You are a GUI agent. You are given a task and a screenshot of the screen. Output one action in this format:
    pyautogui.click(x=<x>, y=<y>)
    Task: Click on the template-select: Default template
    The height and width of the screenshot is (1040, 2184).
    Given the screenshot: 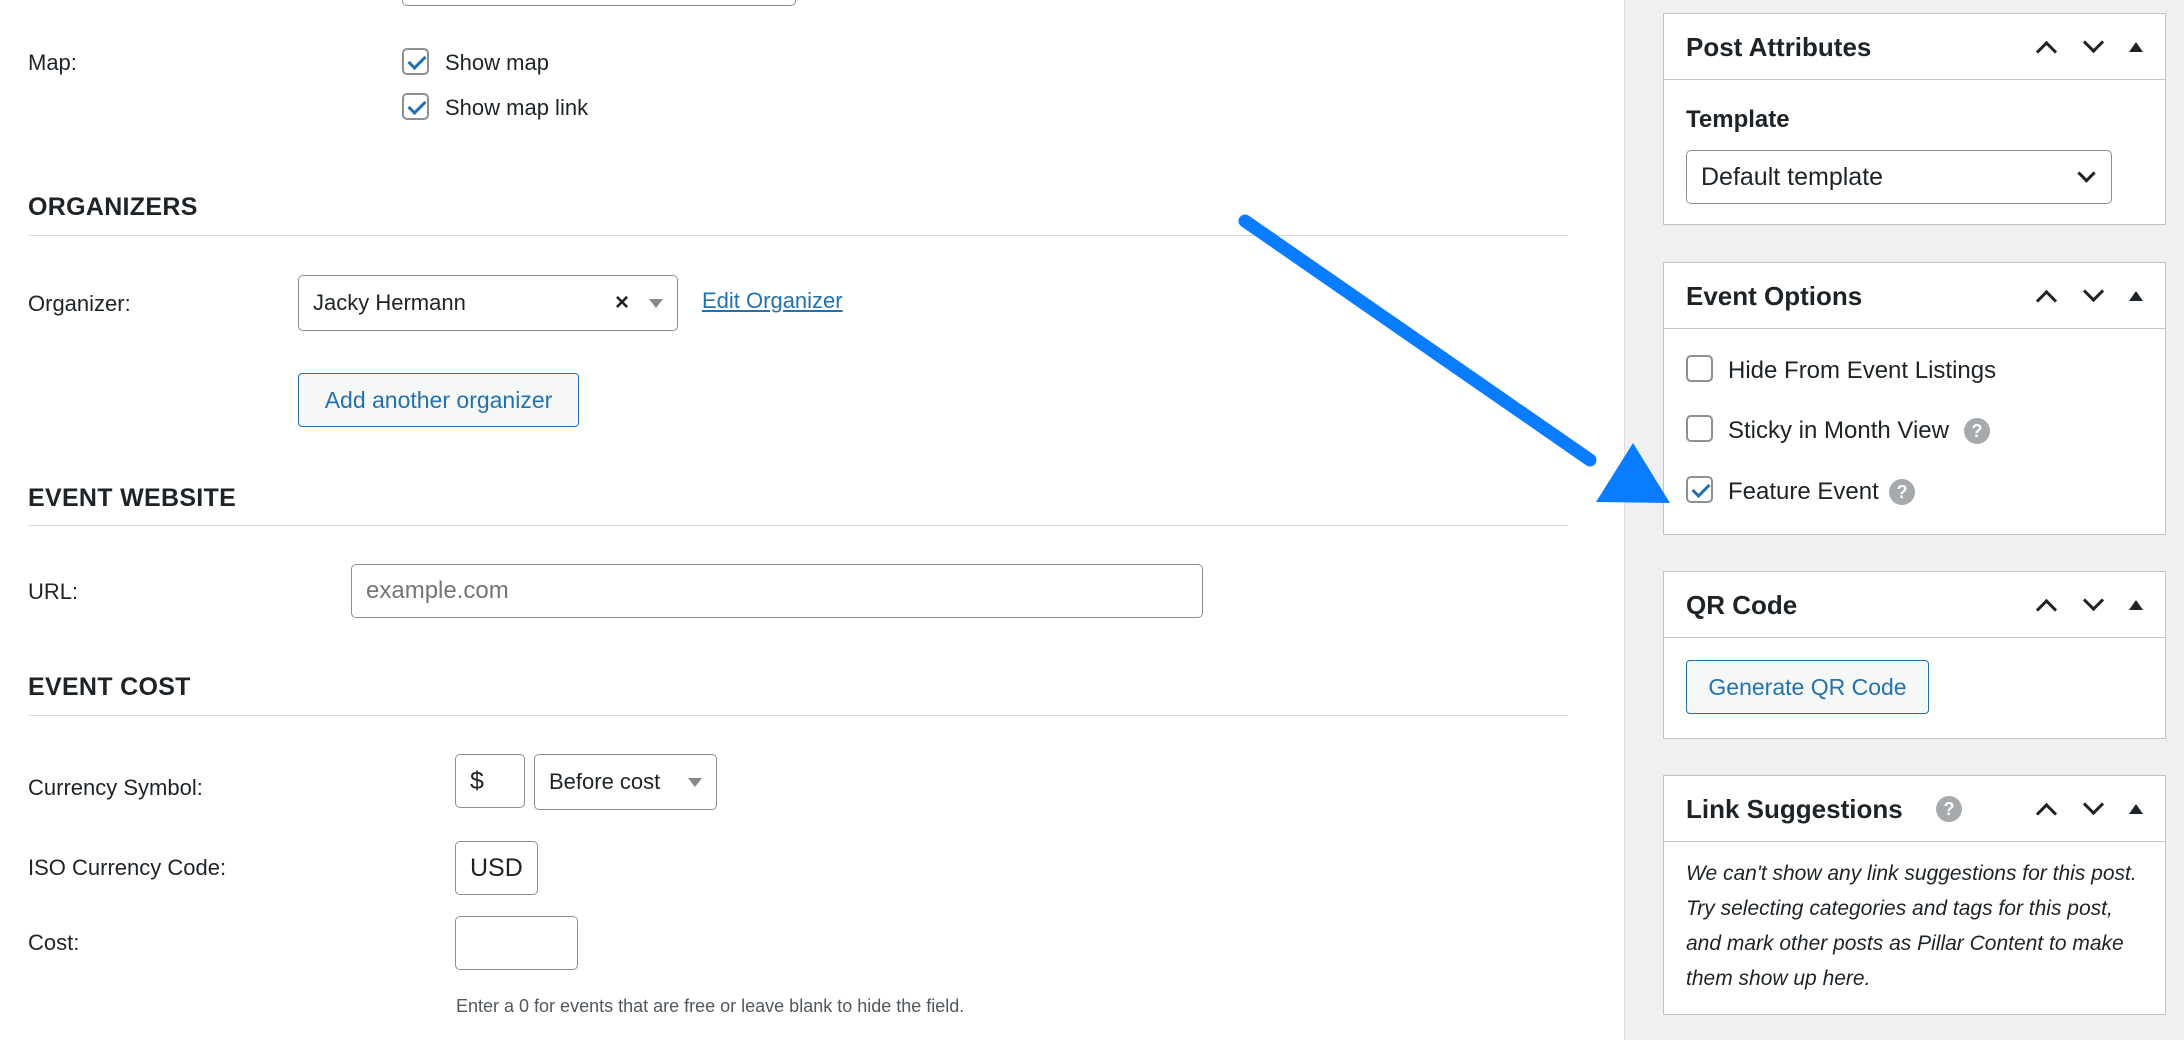 What is the action you would take?
    pyautogui.click(x=1899, y=177)
    